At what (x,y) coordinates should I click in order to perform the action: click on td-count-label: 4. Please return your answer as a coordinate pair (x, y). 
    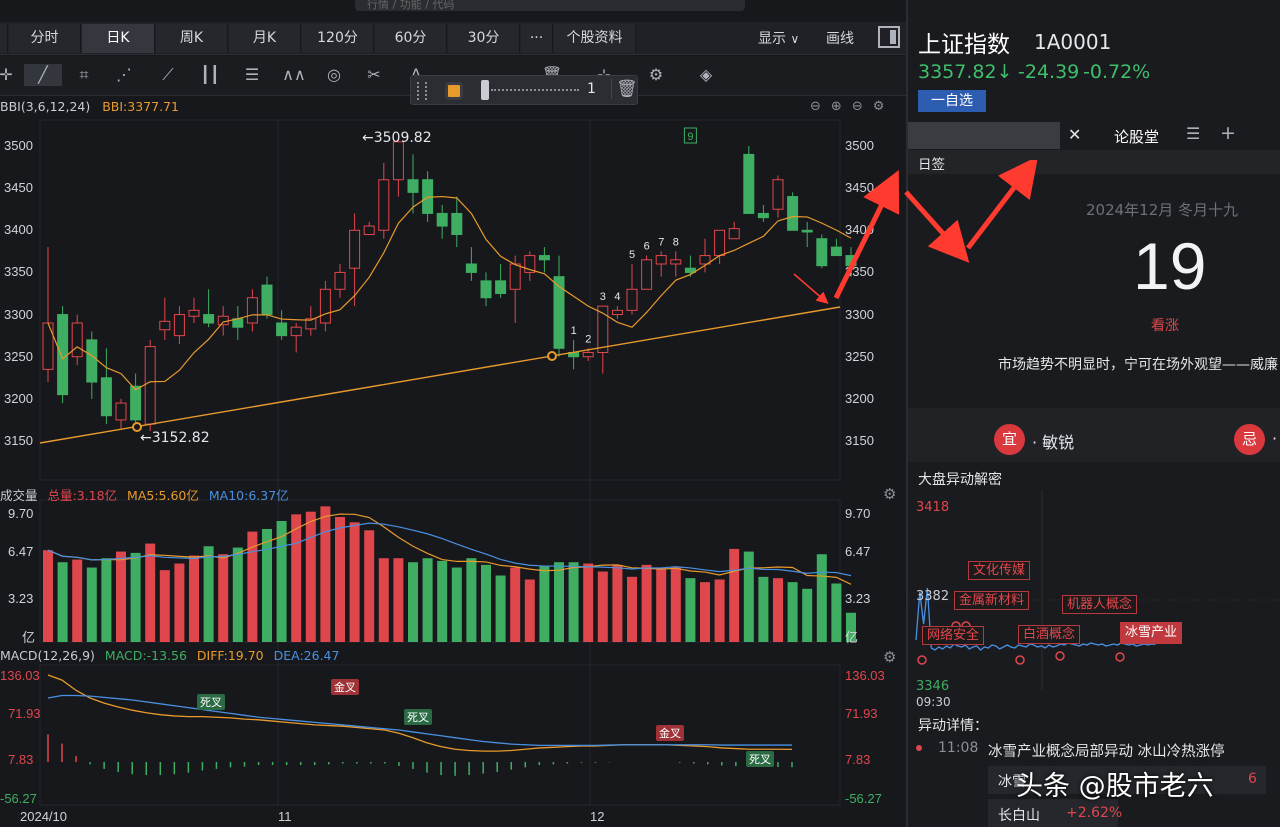
    Looking at the image, I should click on (617, 297).